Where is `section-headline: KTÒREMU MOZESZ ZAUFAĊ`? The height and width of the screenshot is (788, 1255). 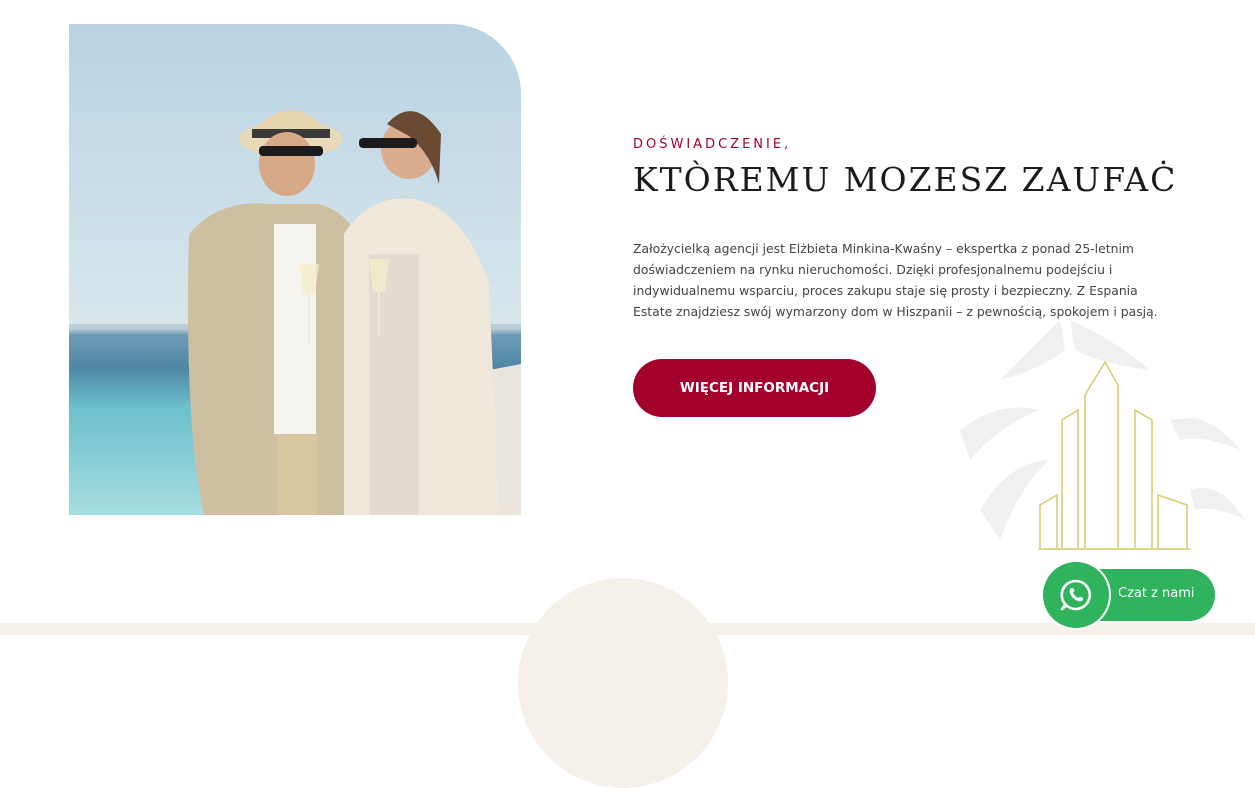 section-headline: KTÒREMU MOZESZ ZAUFAĊ is located at coordinates (905, 179).